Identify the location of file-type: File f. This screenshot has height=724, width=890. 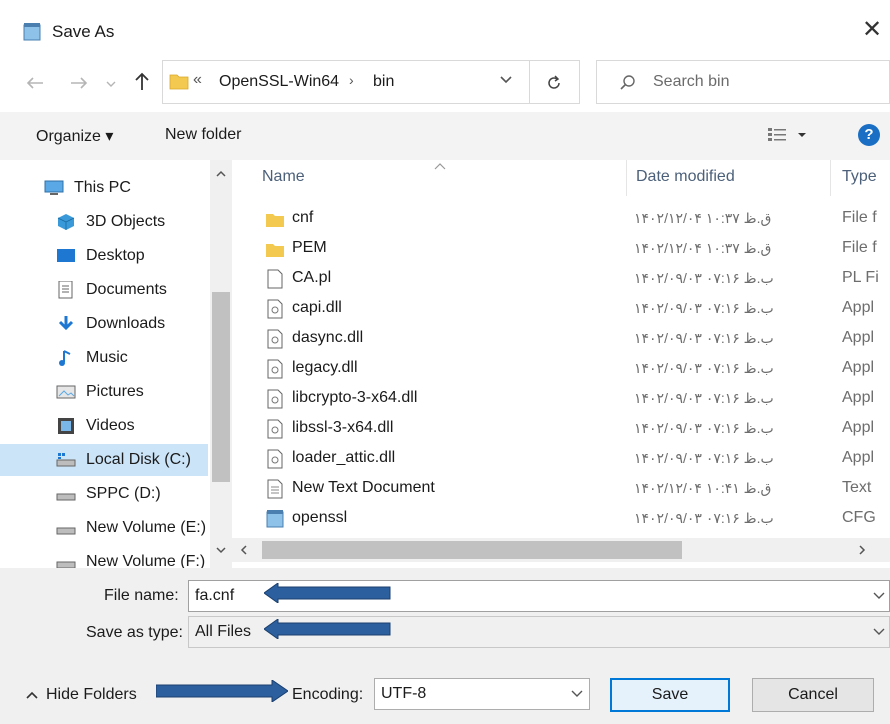
(859, 217).